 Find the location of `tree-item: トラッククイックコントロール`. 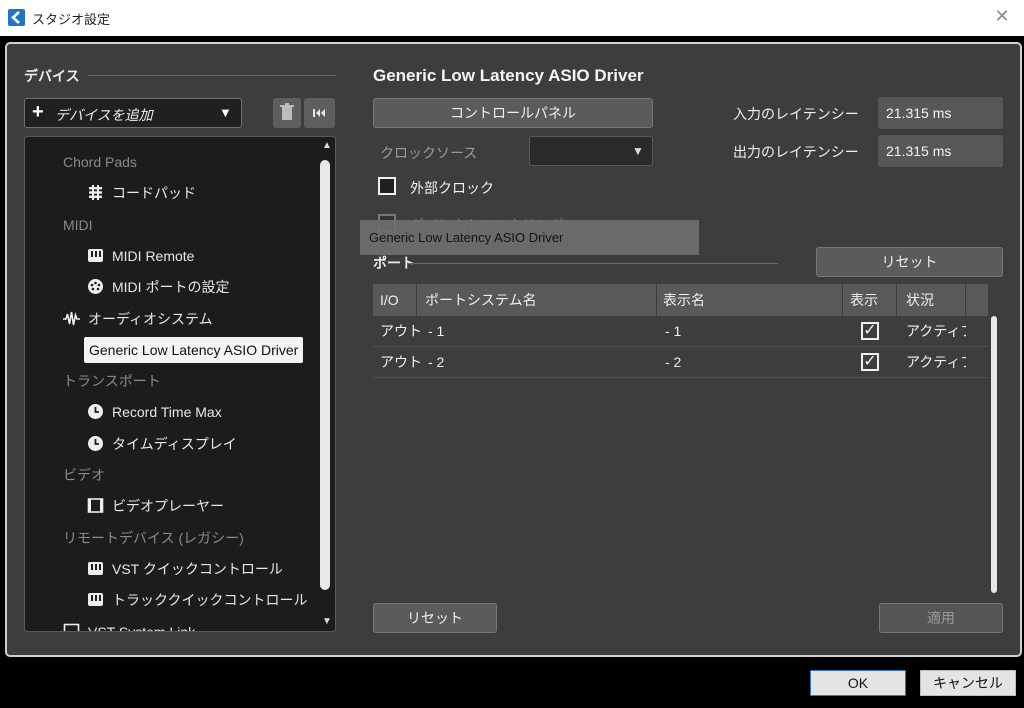

tree-item: トラッククイックコントロール is located at coordinates (197, 600).